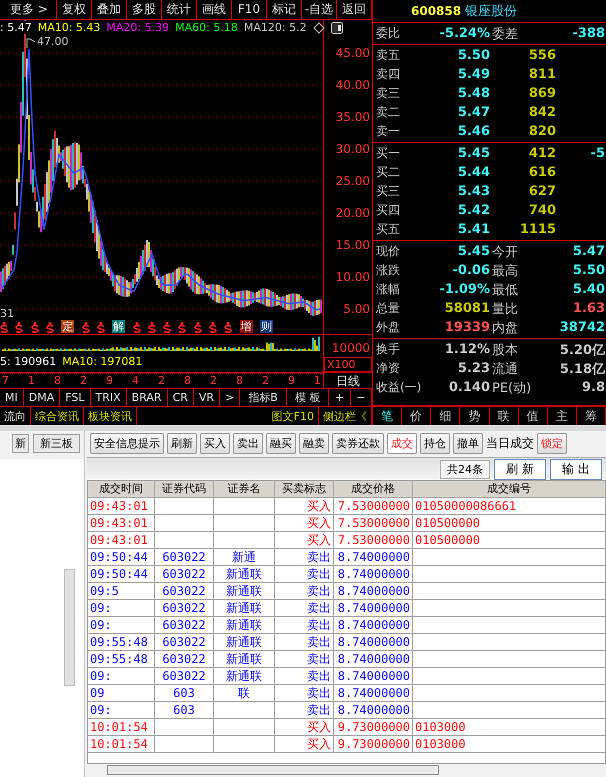  What do you see at coordinates (20, 443) in the screenshot?
I see `market-tab: 新` at bounding box center [20, 443].